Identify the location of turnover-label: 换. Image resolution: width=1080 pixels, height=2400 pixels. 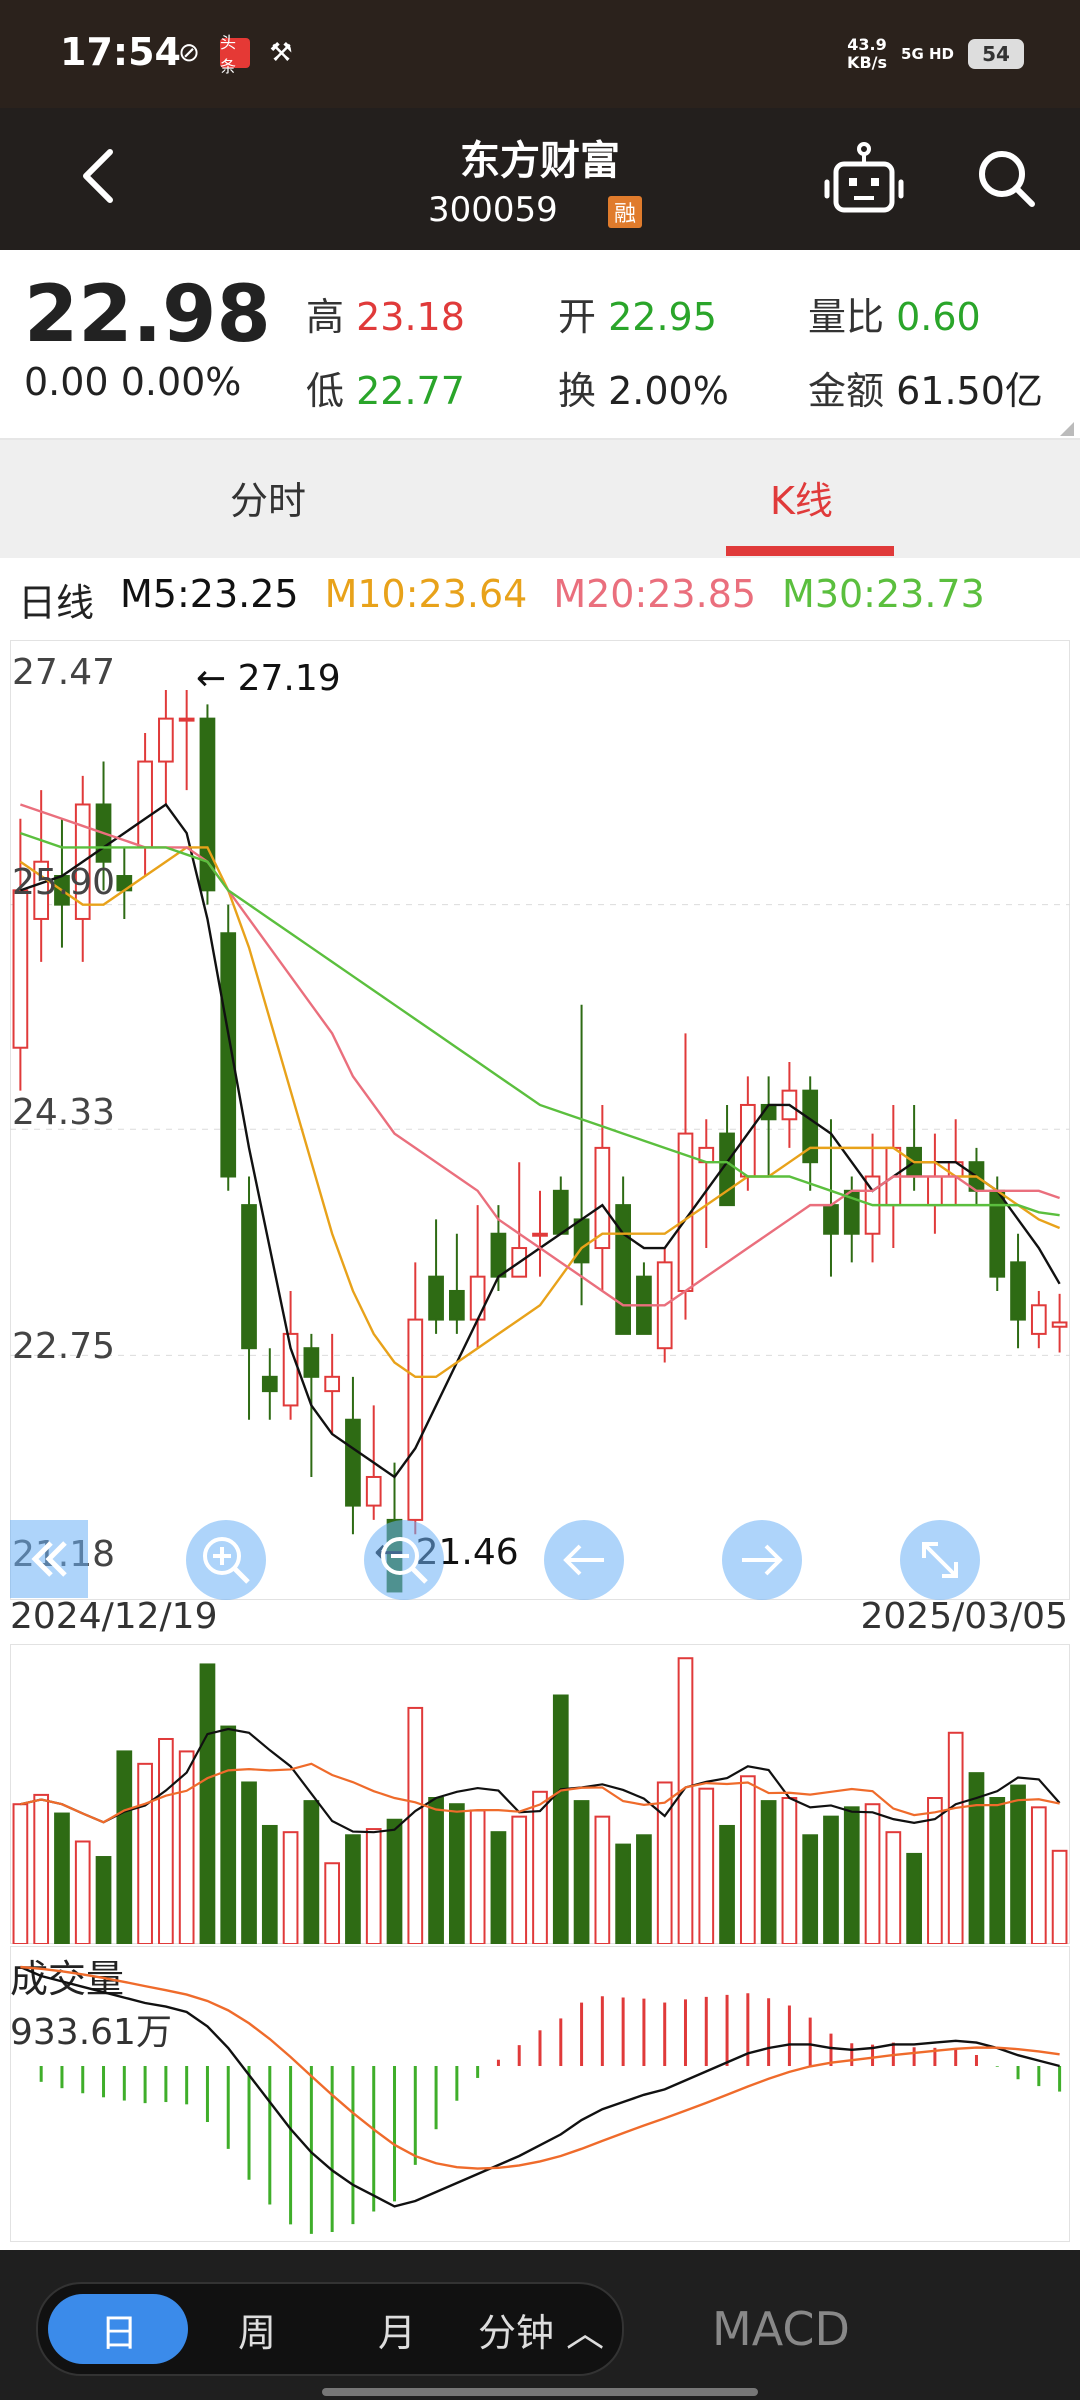
(577, 391).